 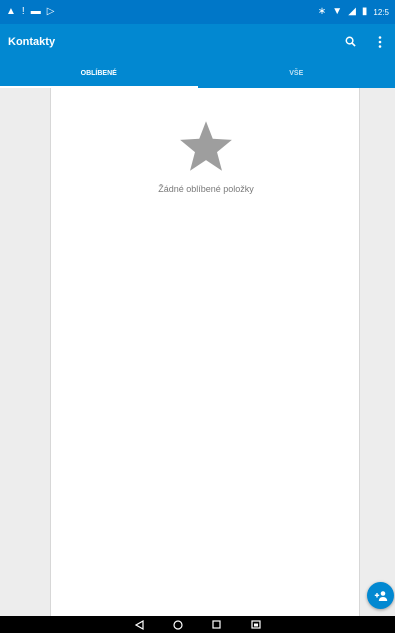 What do you see at coordinates (197, 12) in the screenshot?
I see `status-bar: ▲ ! ▬ ▷ ∗ ▼ ◢ ▮ 12:5` at bounding box center [197, 12].